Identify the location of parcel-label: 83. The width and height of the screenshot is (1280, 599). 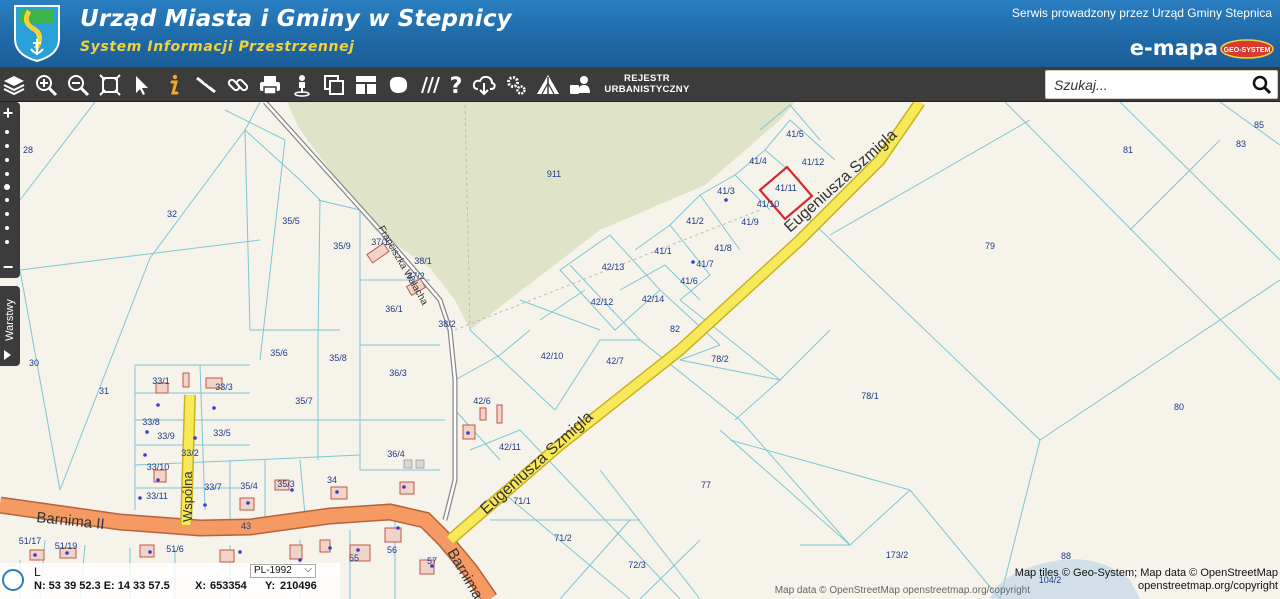
(1241, 144).